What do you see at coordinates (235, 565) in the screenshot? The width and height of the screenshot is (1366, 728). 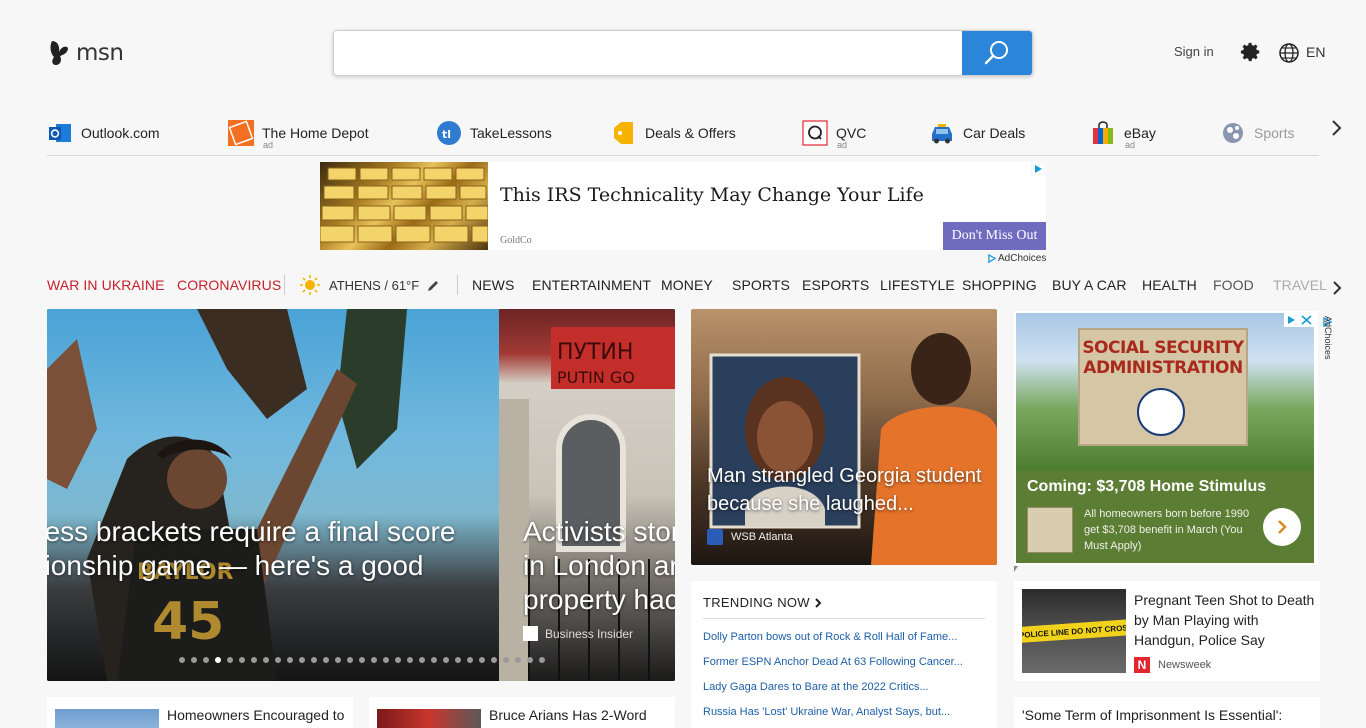 I see `hero-headline-line: pionship game — here's a good` at bounding box center [235, 565].